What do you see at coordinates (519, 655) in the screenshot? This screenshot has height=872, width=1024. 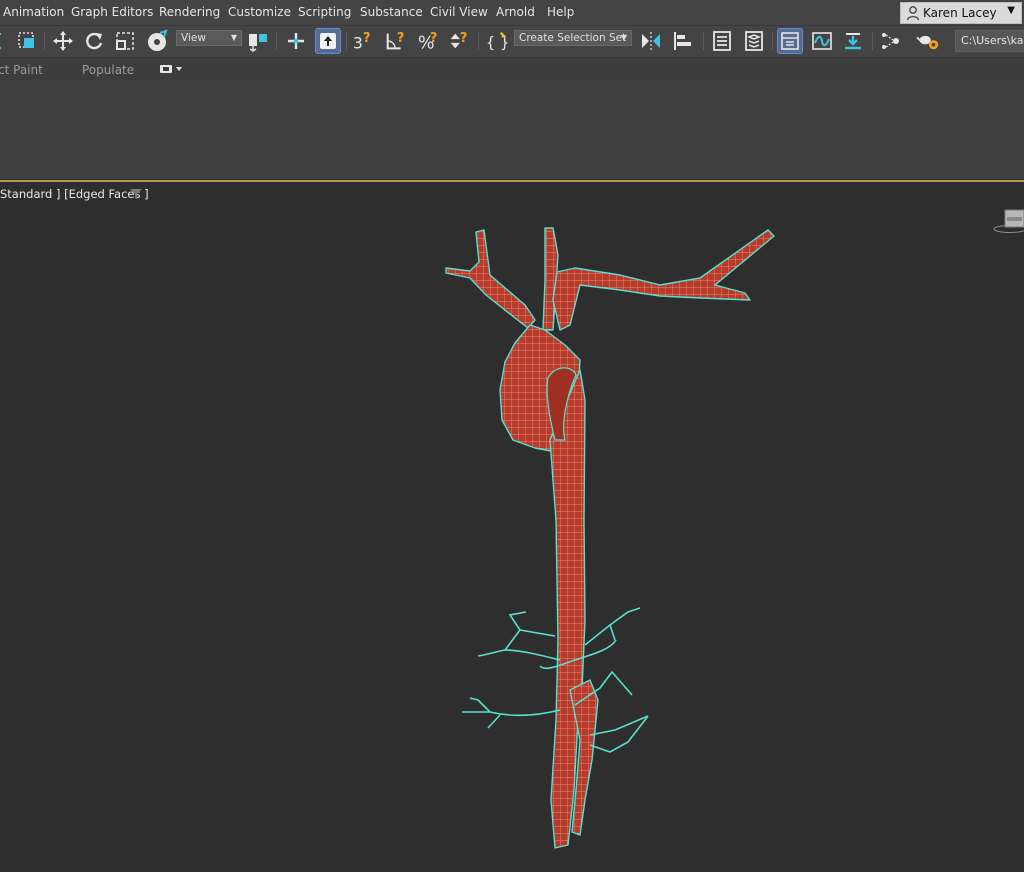 I see `renal-branch-left` at bounding box center [519, 655].